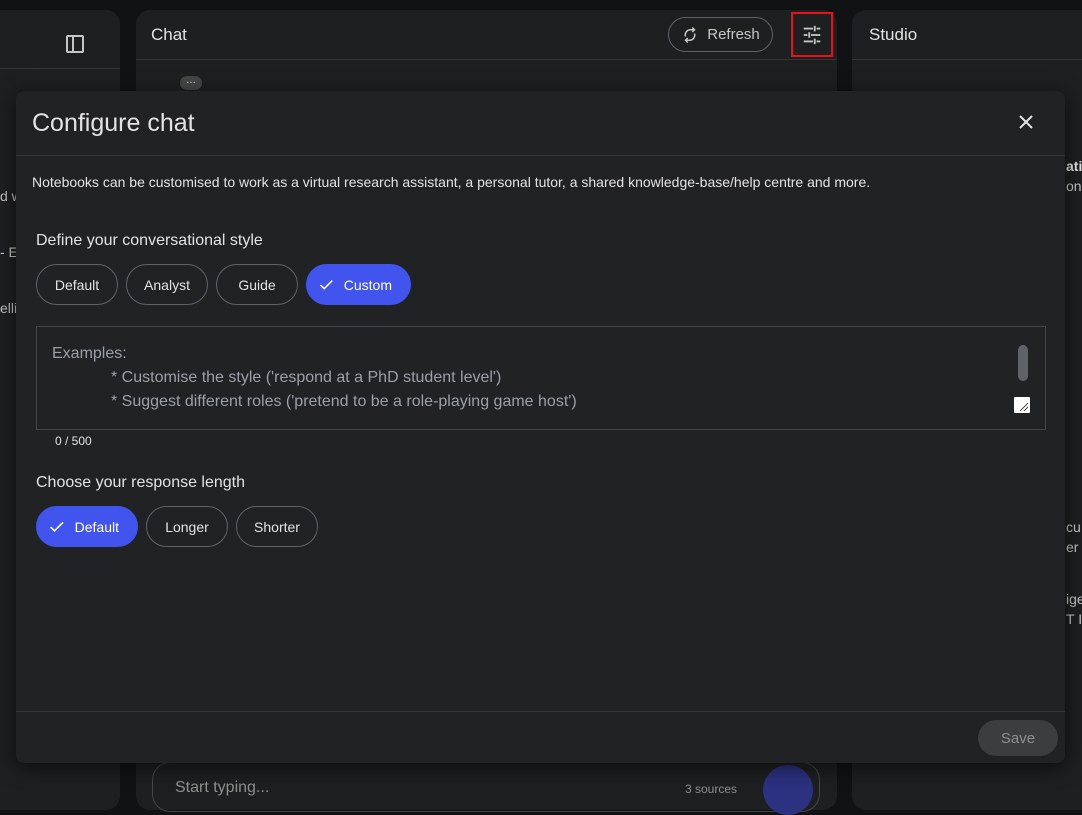 The image size is (1082, 815). I want to click on tune-icon, so click(812, 34).